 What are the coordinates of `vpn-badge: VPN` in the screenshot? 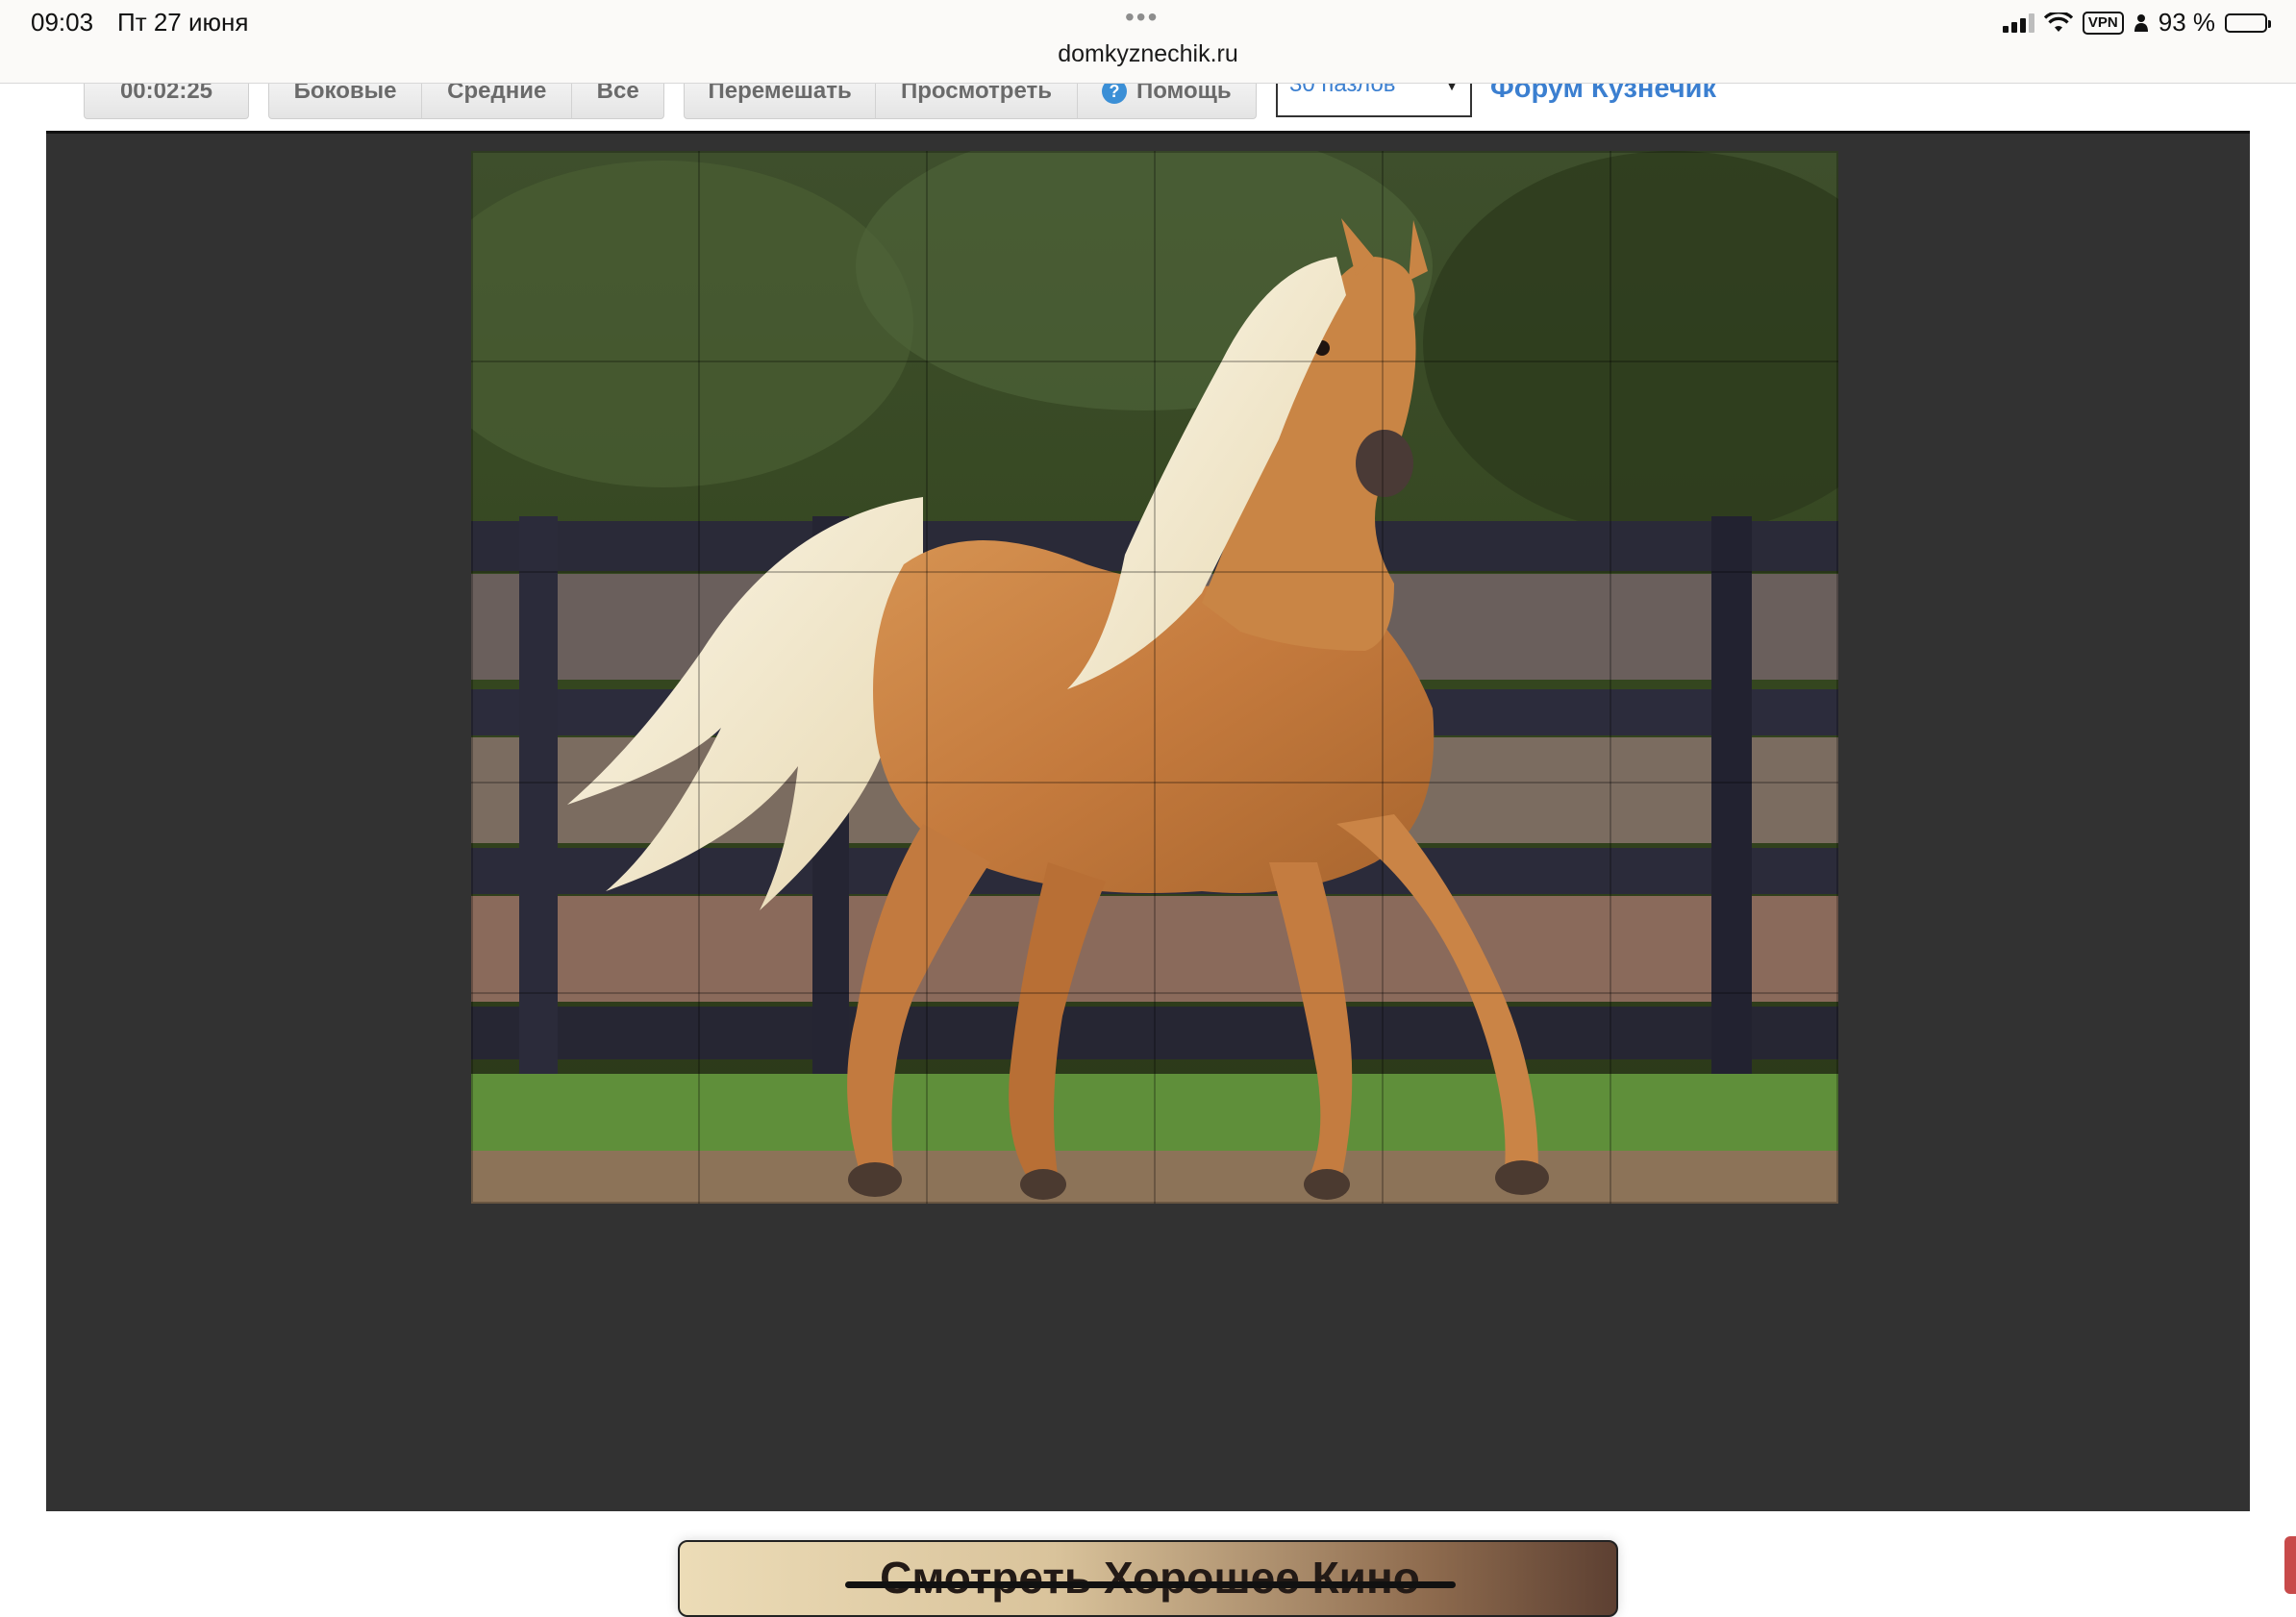 It's located at (2103, 23).